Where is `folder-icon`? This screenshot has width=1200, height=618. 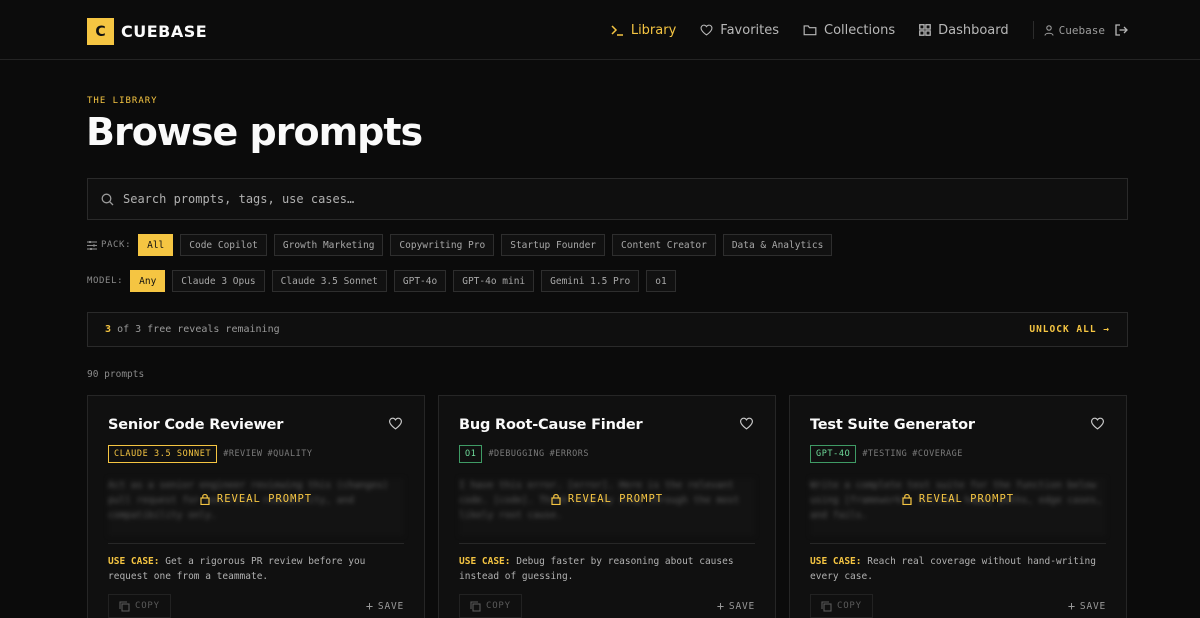
folder-icon is located at coordinates (810, 30).